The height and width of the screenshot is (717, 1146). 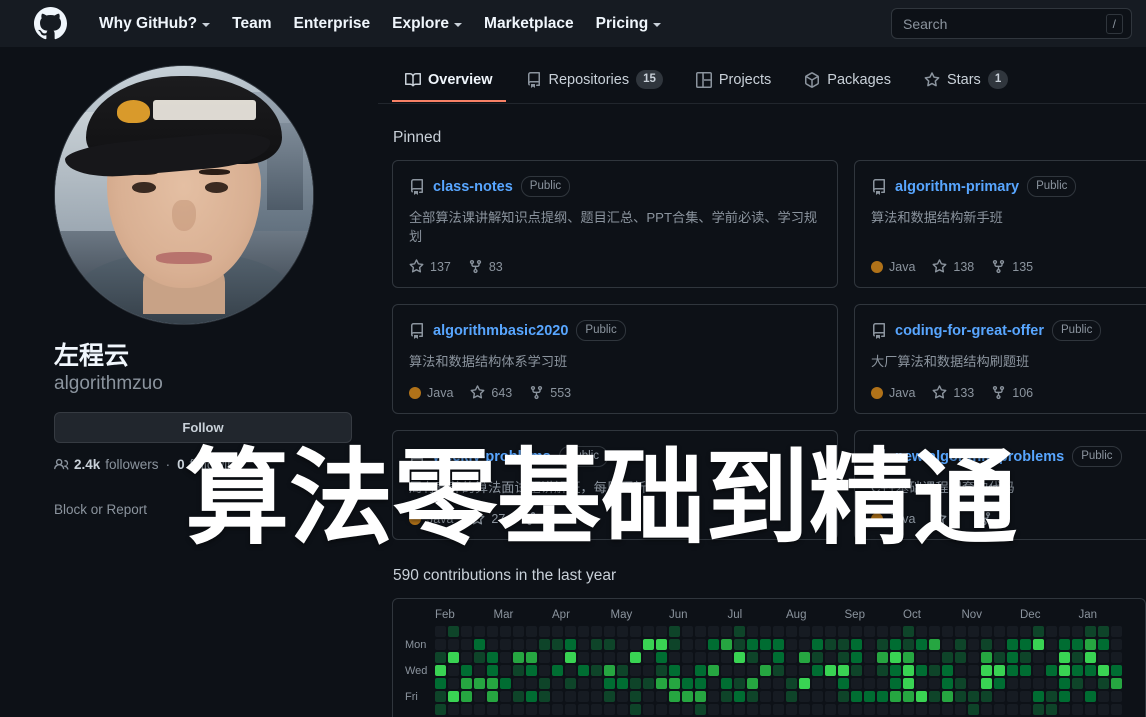 I want to click on nav-item-enterprise: Enterprise, so click(x=332, y=24).